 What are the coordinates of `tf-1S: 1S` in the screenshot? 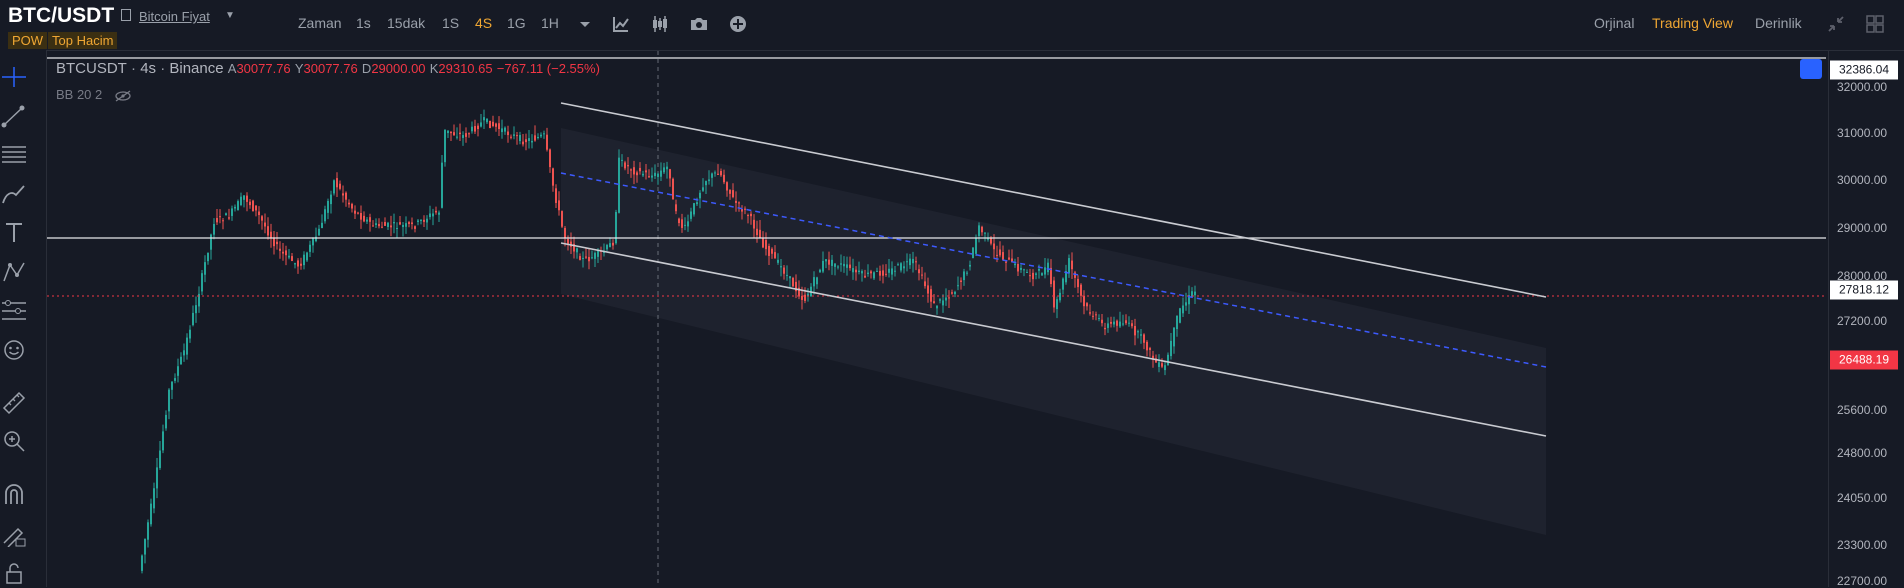 It's located at (450, 23).